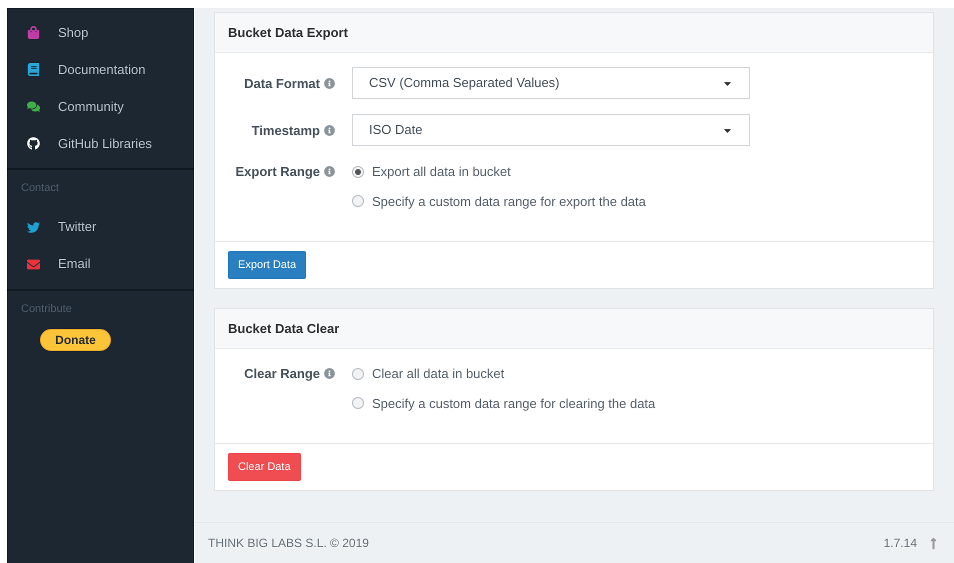 The height and width of the screenshot is (563, 954). Describe the element at coordinates (267, 265) in the screenshot. I see `action-button: Export Data` at that location.